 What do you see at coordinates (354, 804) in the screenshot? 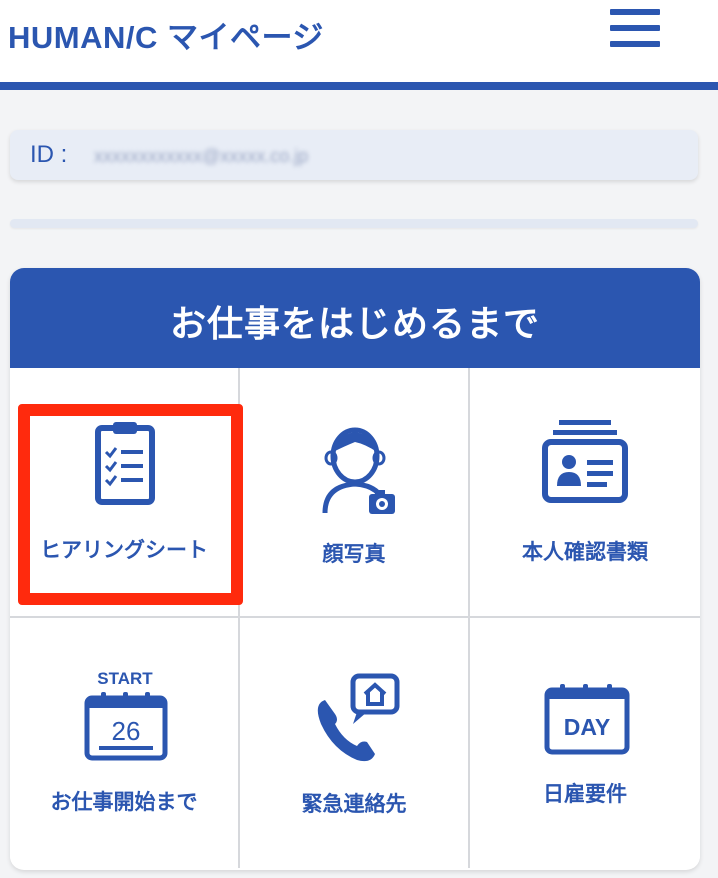
I see `menu-item-label: 緊急連絡先` at bounding box center [354, 804].